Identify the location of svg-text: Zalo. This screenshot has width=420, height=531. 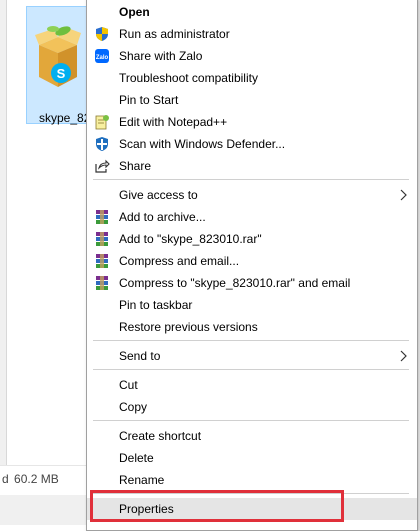
(102, 58).